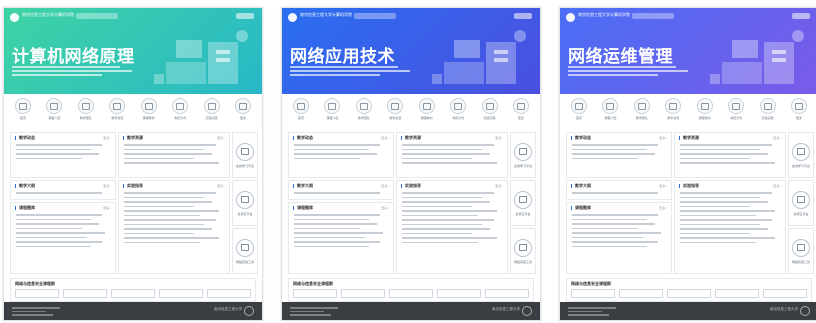 The width and height of the screenshot is (816, 323). What do you see at coordinates (688, 51) in the screenshot?
I see `hero-banner: 南京信息工程大学计算机学院 网络运维管理` at bounding box center [688, 51].